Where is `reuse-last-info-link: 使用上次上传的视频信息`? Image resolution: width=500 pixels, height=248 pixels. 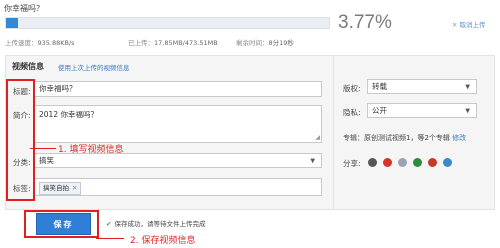
reuse-last-info-link: 使用上次上传的视频信息 is located at coordinates (94, 67).